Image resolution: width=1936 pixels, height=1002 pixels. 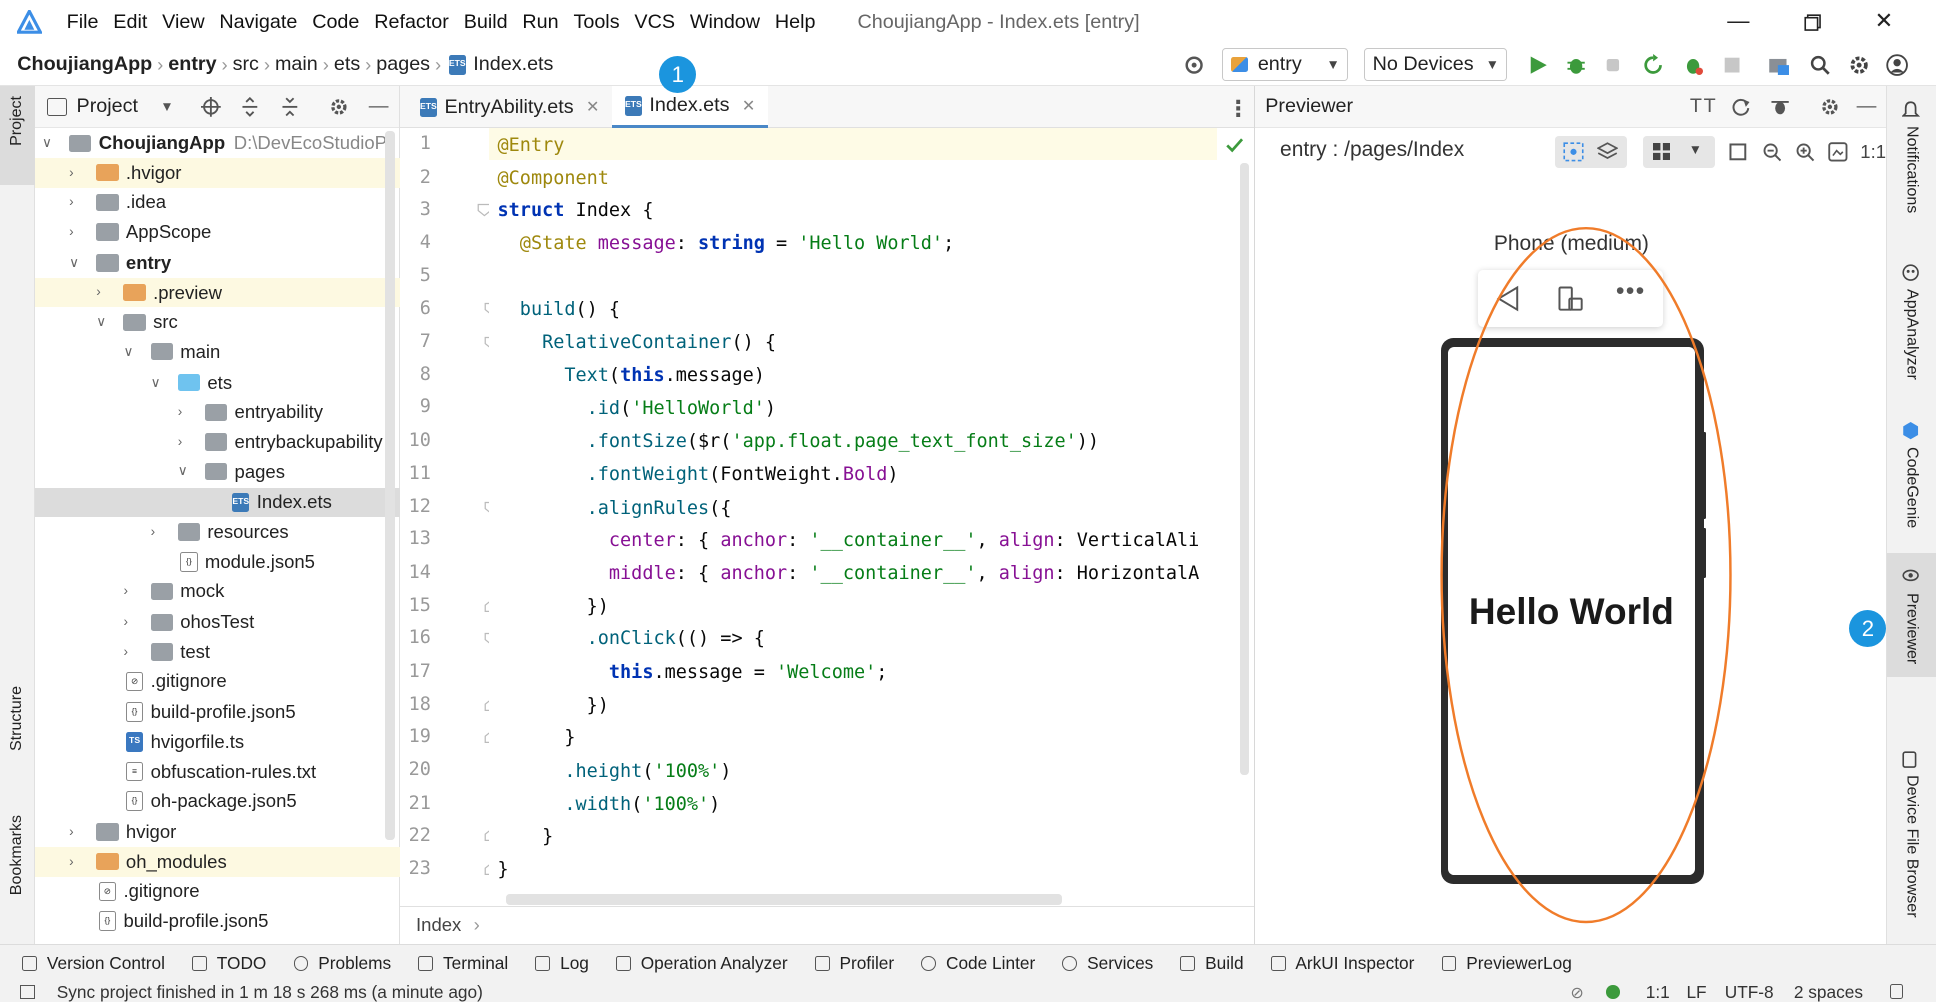 I want to click on breadcrumb-src: src, so click(x=246, y=64).